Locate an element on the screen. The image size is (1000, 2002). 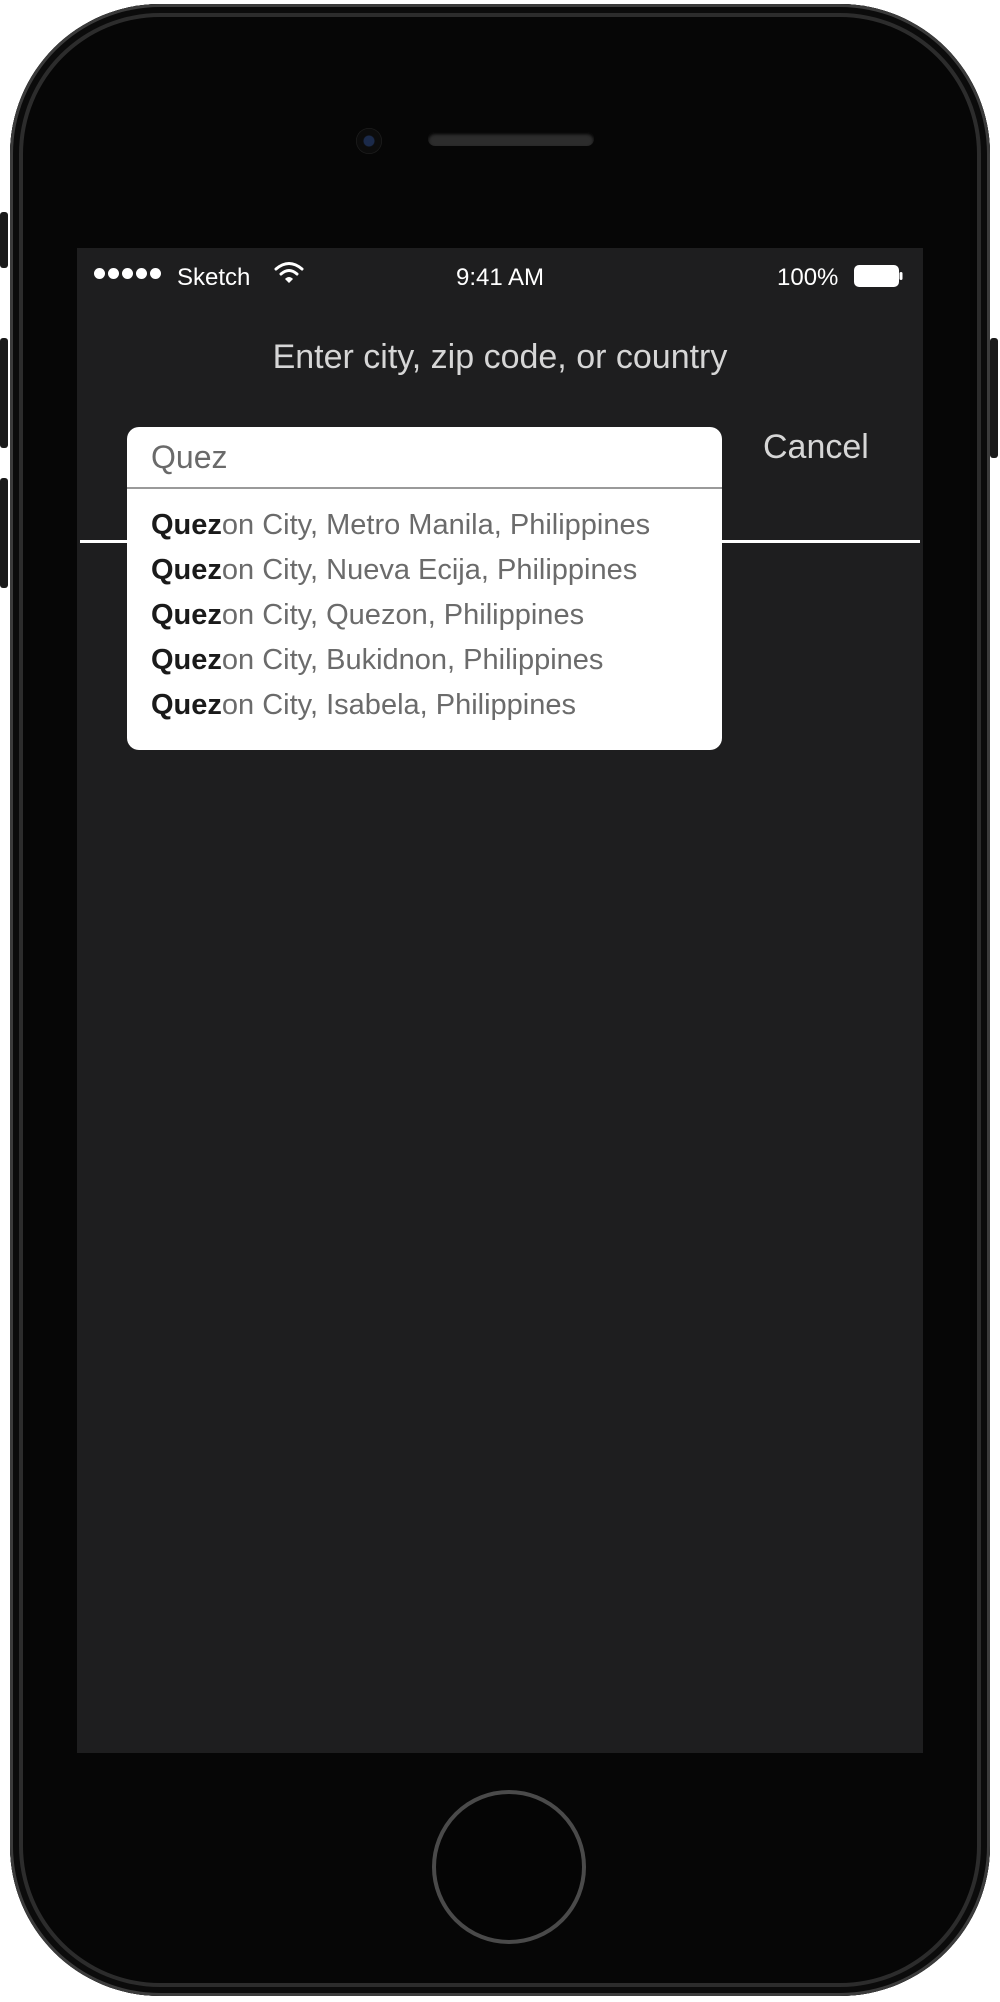
suggestion-item: Quezon City, Metro Manila, Philippines is located at coordinates (424, 525).